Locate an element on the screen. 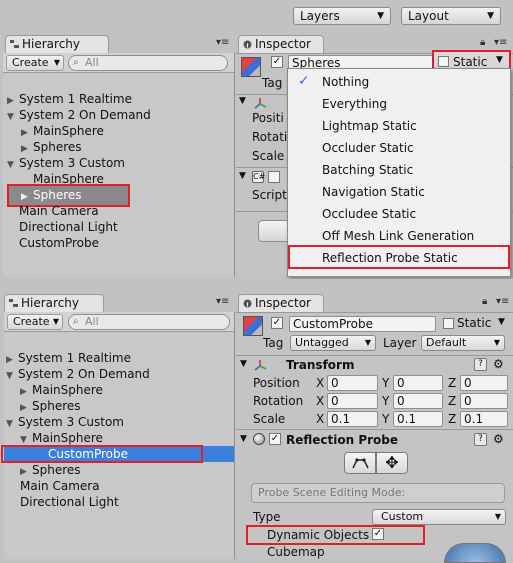 The width and height of the screenshot is (513, 563). item-label: Main Camera is located at coordinates (59, 211).